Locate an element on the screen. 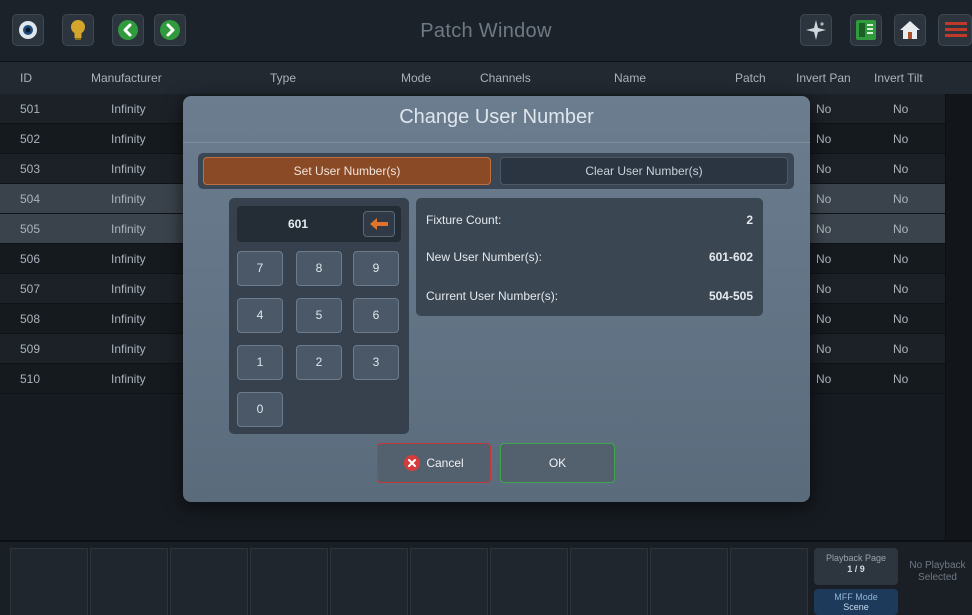 Image resolution: width=972 pixels, height=615 pixels. key-0: 0 is located at coordinates (260, 409).